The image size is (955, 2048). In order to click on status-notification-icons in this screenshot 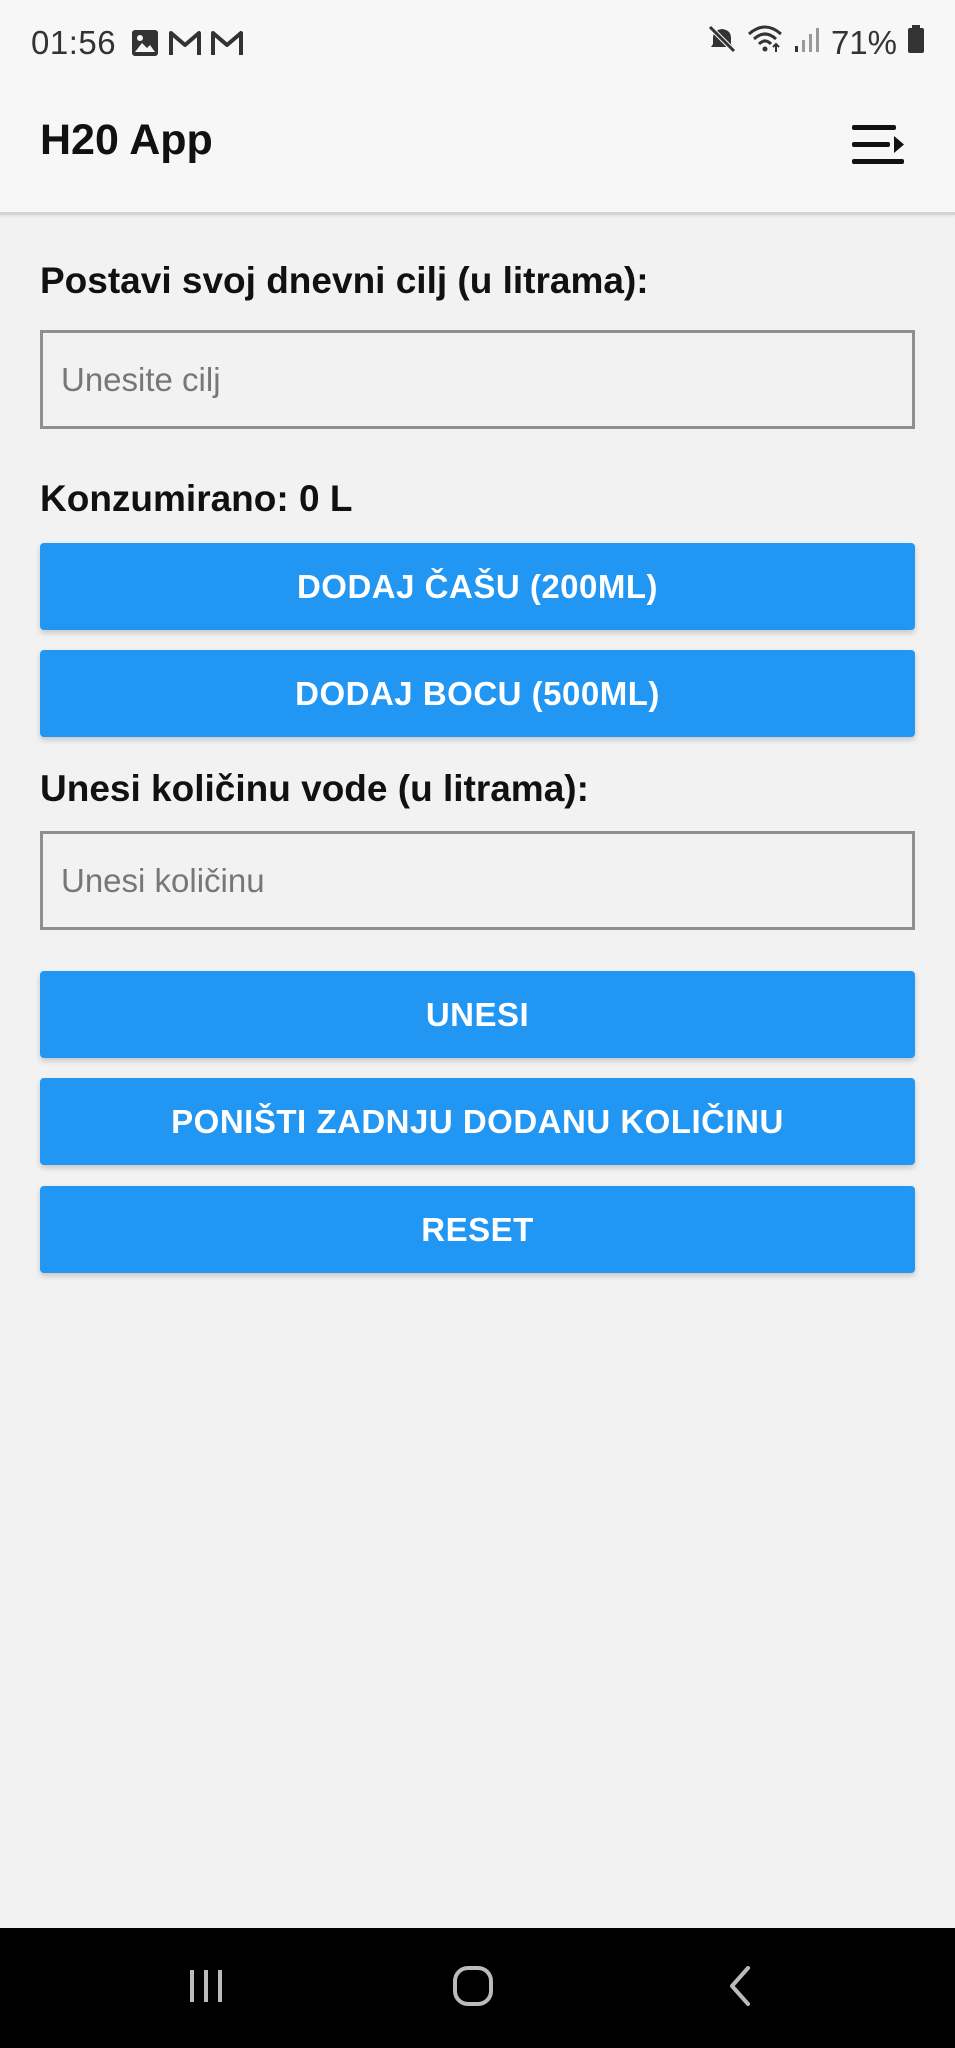, I will do `click(187, 45)`.